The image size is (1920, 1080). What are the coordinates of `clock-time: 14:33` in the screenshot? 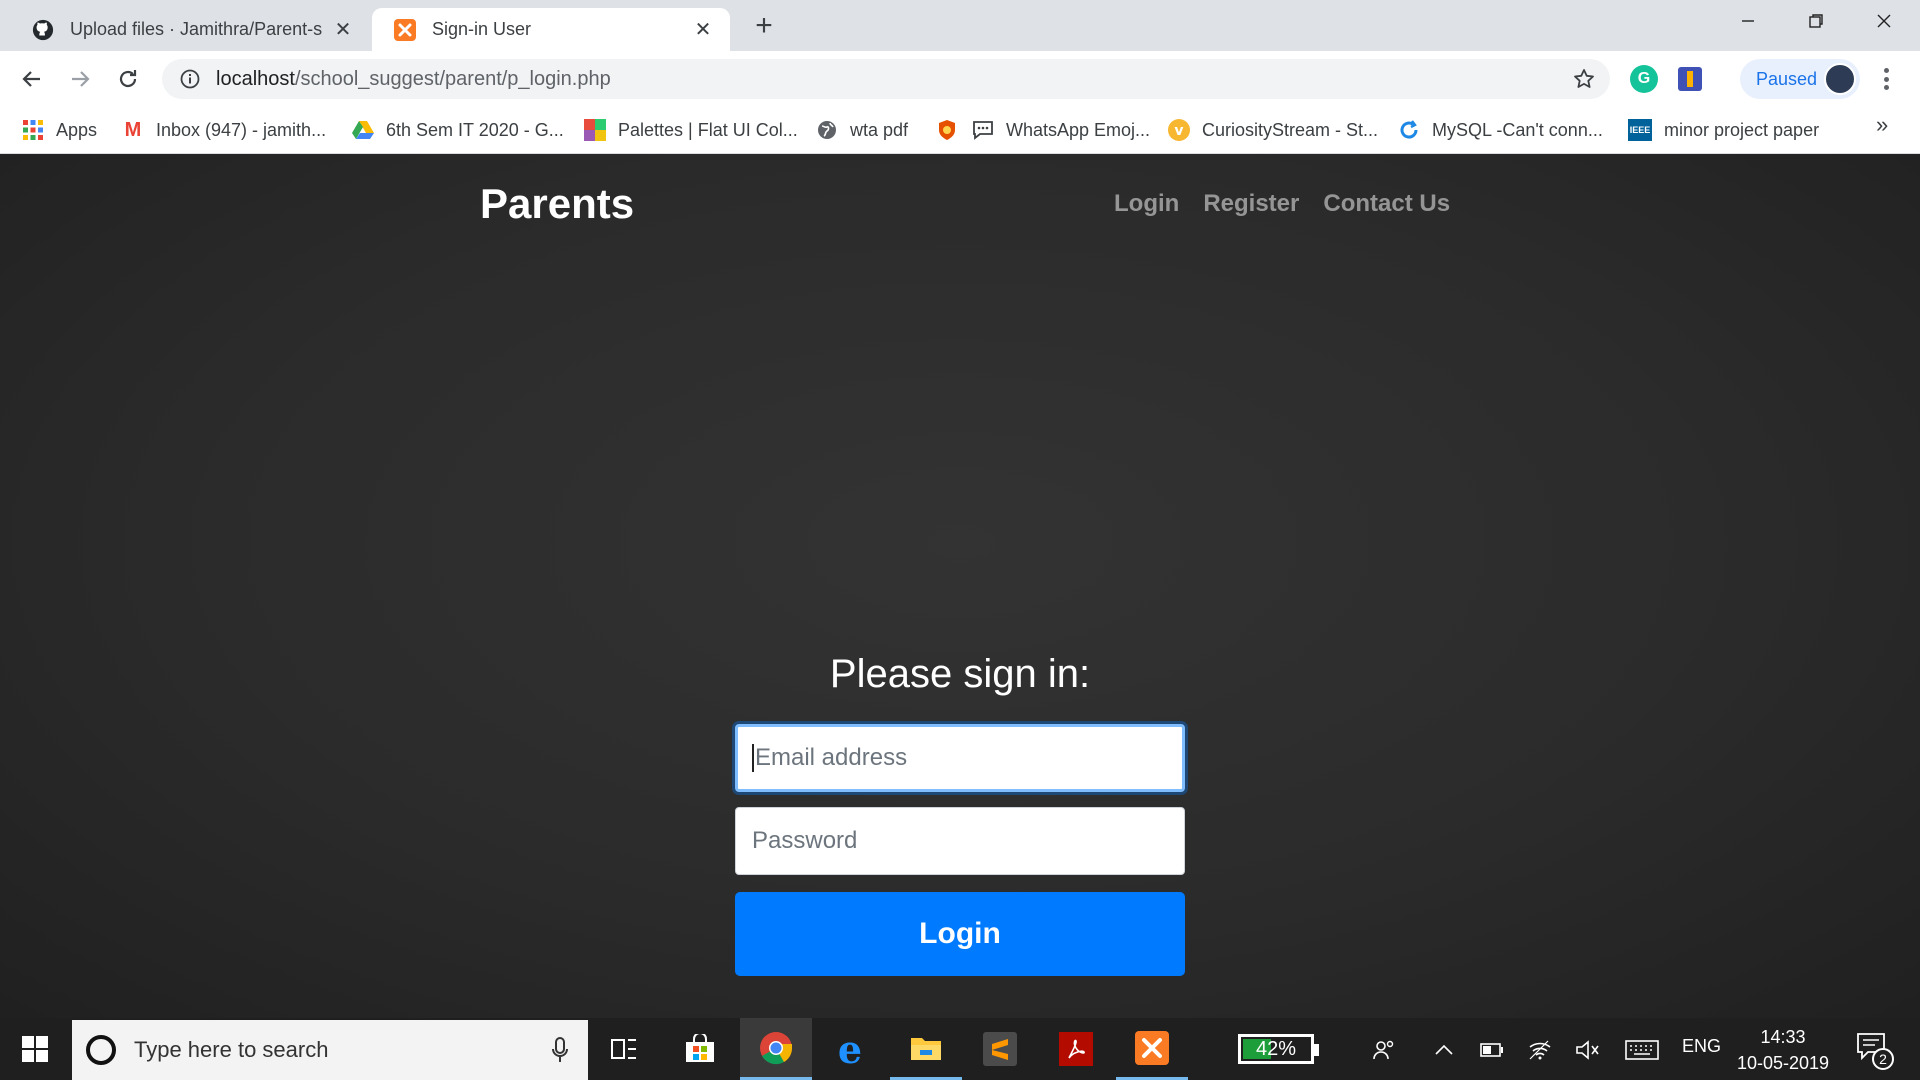 It's located at (1783, 1037).